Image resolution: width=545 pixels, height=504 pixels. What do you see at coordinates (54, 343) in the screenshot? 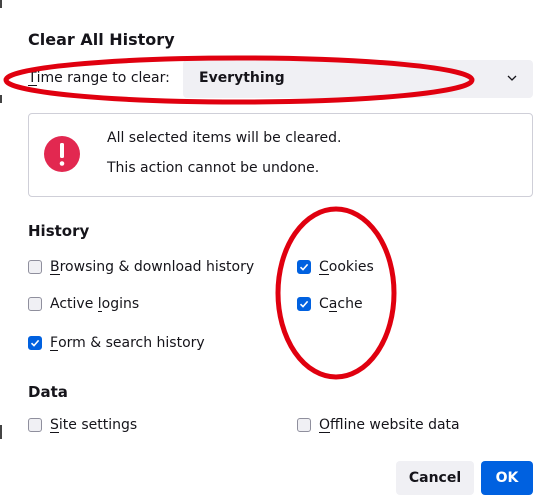
I see `access-key: F` at bounding box center [54, 343].